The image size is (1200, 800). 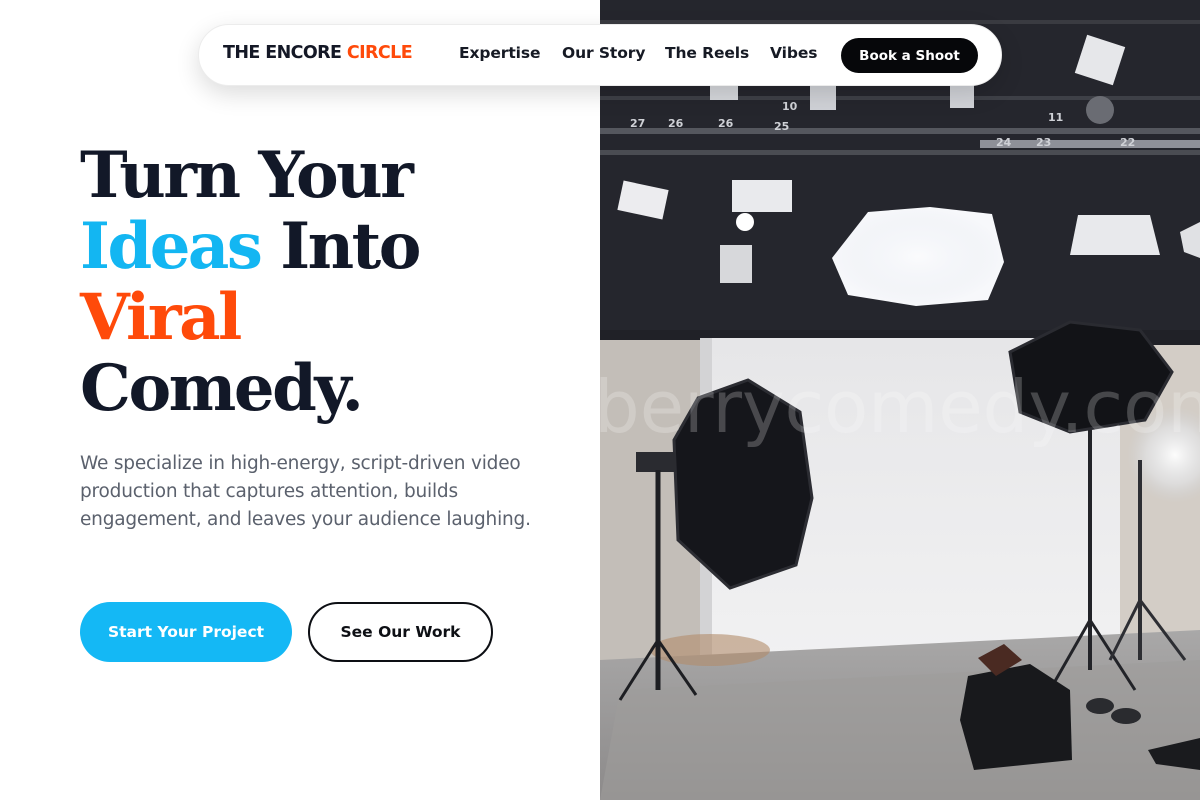 What do you see at coordinates (909, 55) in the screenshot?
I see `book-a-shoot-button: Book a Shoot` at bounding box center [909, 55].